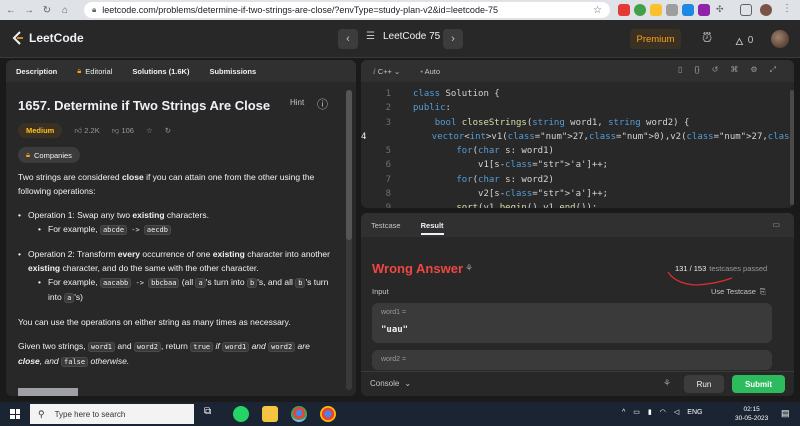  Describe the element at coordinates (704, 384) in the screenshot. I see `run-button: Run` at that location.